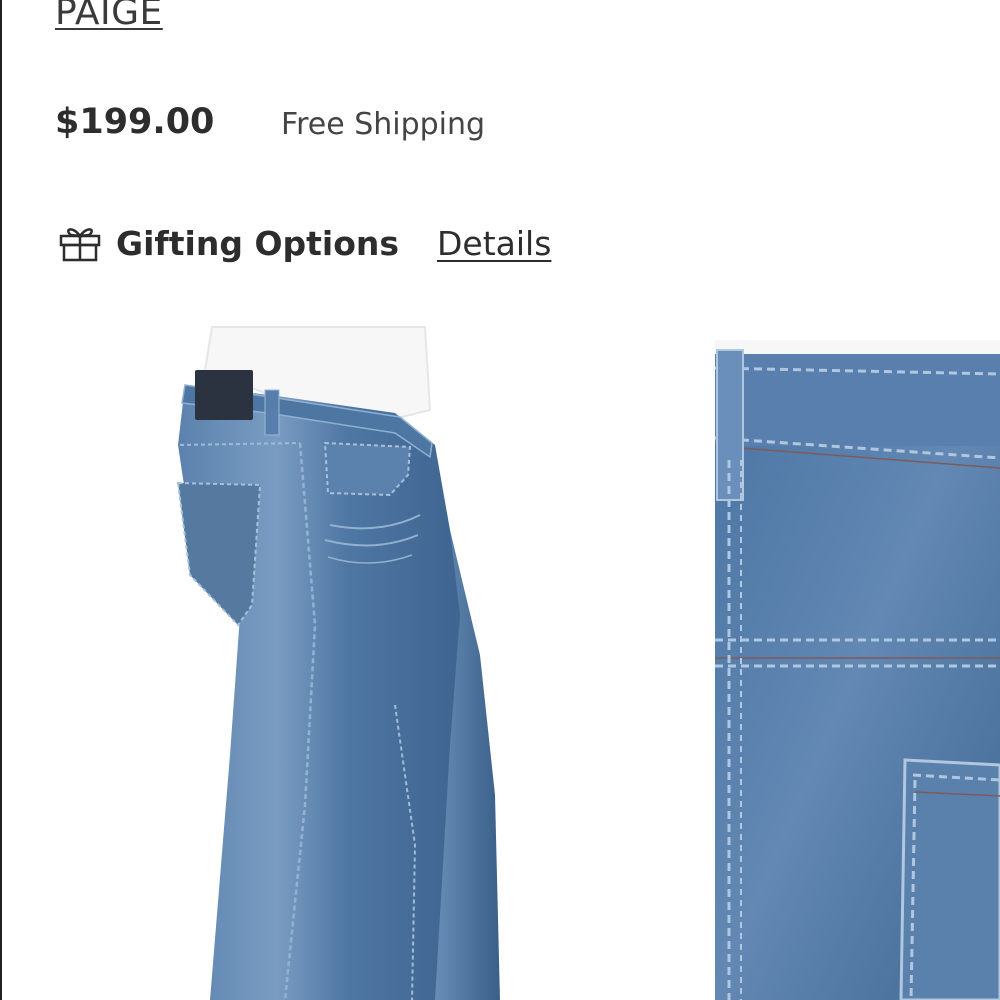  I want to click on gifting-details-link: Details, so click(494, 243).